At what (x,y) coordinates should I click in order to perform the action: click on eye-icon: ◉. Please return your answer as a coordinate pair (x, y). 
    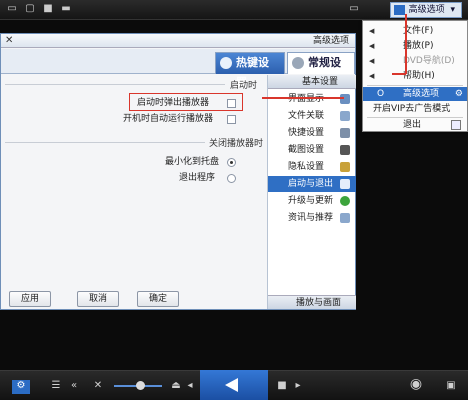
    Looking at the image, I should click on (416, 384).